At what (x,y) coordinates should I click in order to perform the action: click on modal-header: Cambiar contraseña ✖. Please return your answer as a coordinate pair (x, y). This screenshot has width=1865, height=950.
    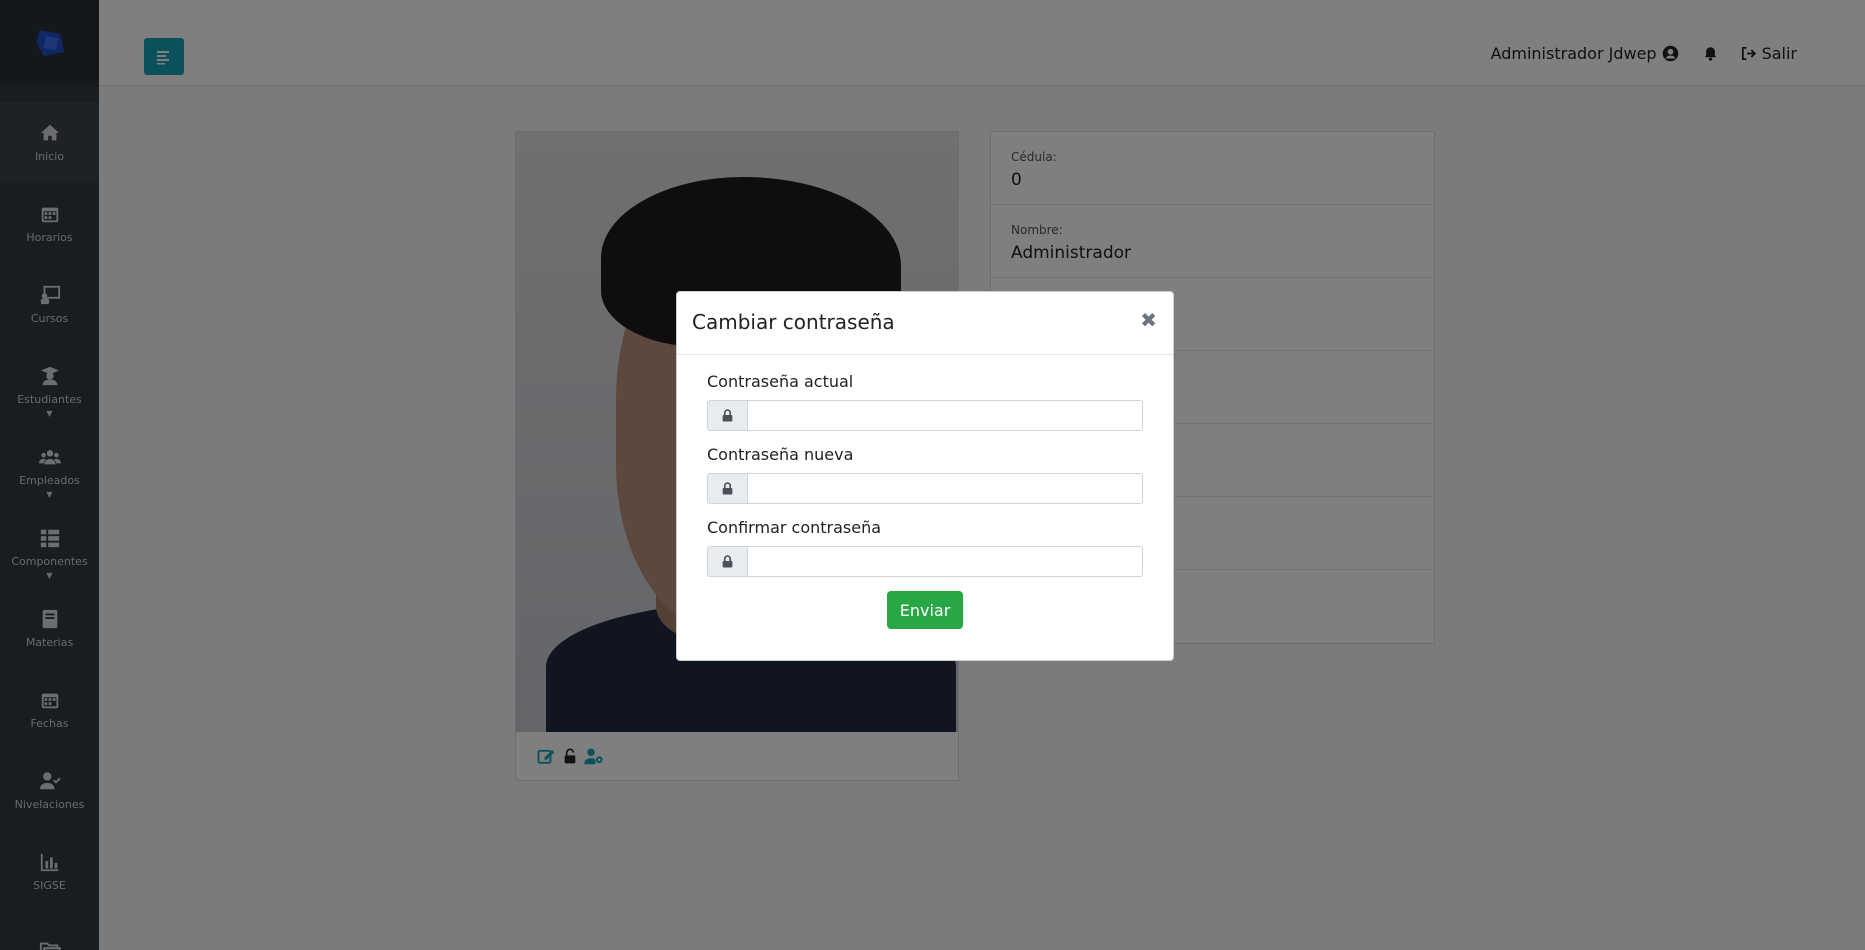
    Looking at the image, I should click on (925, 323).